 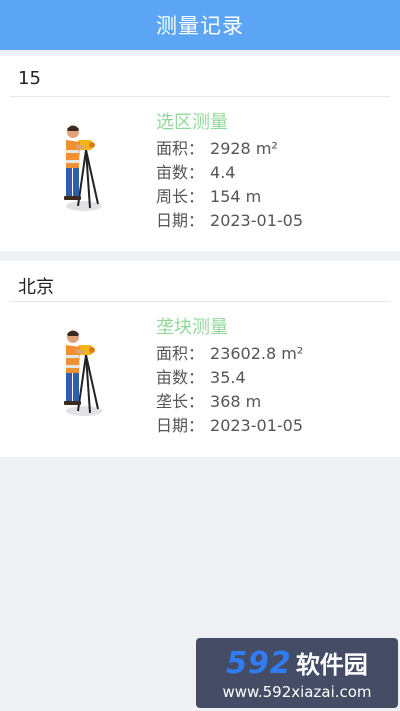 I want to click on measurement-type: 选区测量, so click(x=192, y=122).